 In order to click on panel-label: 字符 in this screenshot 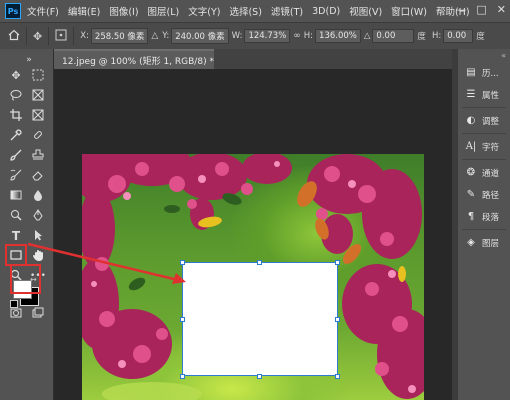, I will do `click(491, 148)`.